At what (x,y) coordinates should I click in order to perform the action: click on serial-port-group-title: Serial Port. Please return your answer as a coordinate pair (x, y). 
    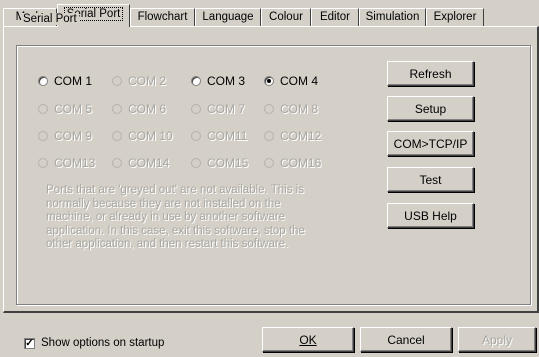
    Looking at the image, I should click on (50, 19).